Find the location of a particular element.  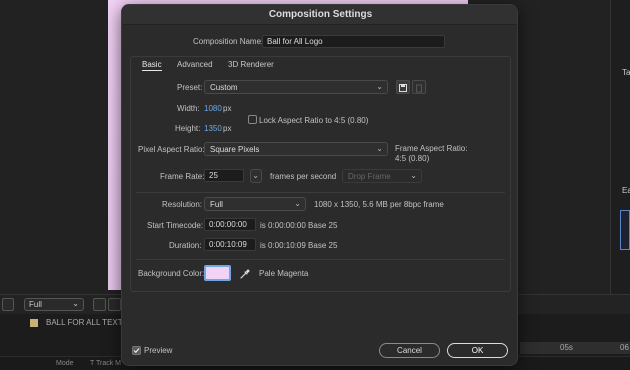

drop-frame-dropdown: Drop Frame ⌄ is located at coordinates (382, 176).